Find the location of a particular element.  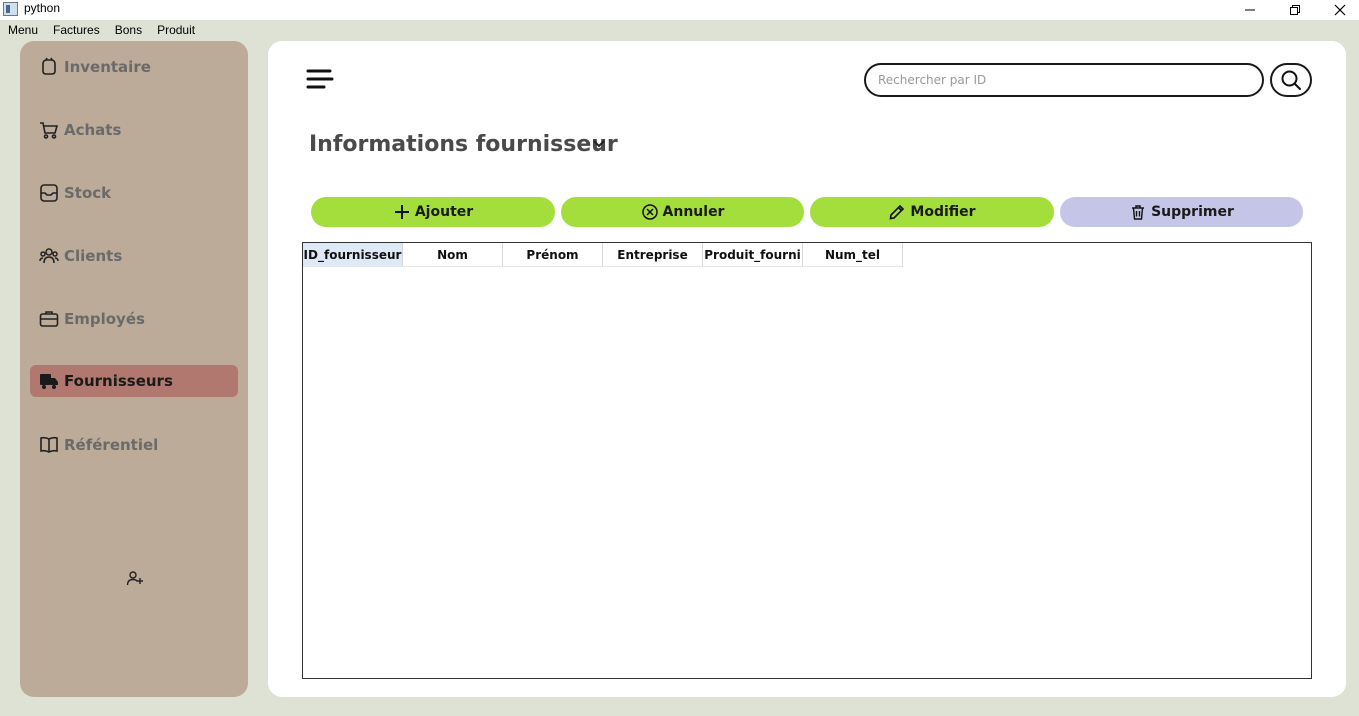

column-header-produit-fourni: Produit_fourni is located at coordinates (753, 255).